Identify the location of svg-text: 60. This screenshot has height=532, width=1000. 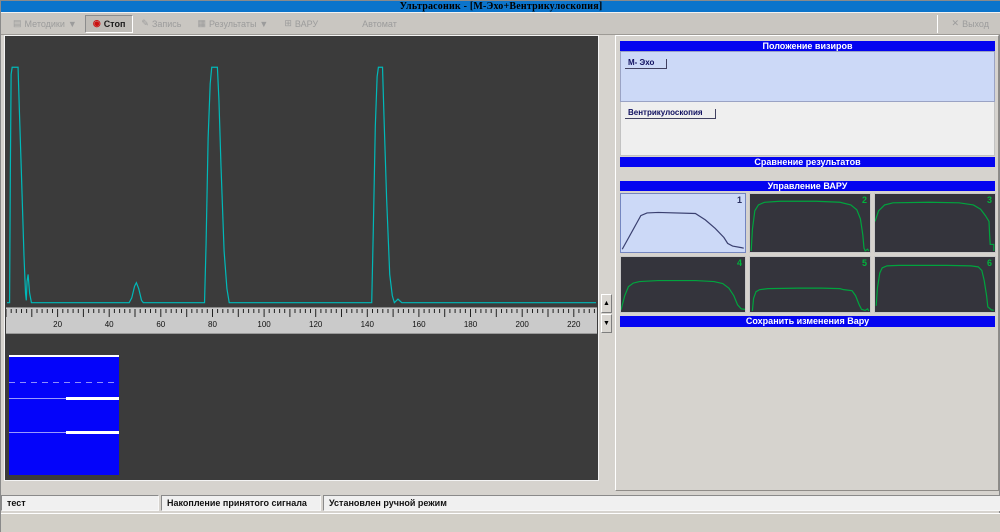
(160, 324).